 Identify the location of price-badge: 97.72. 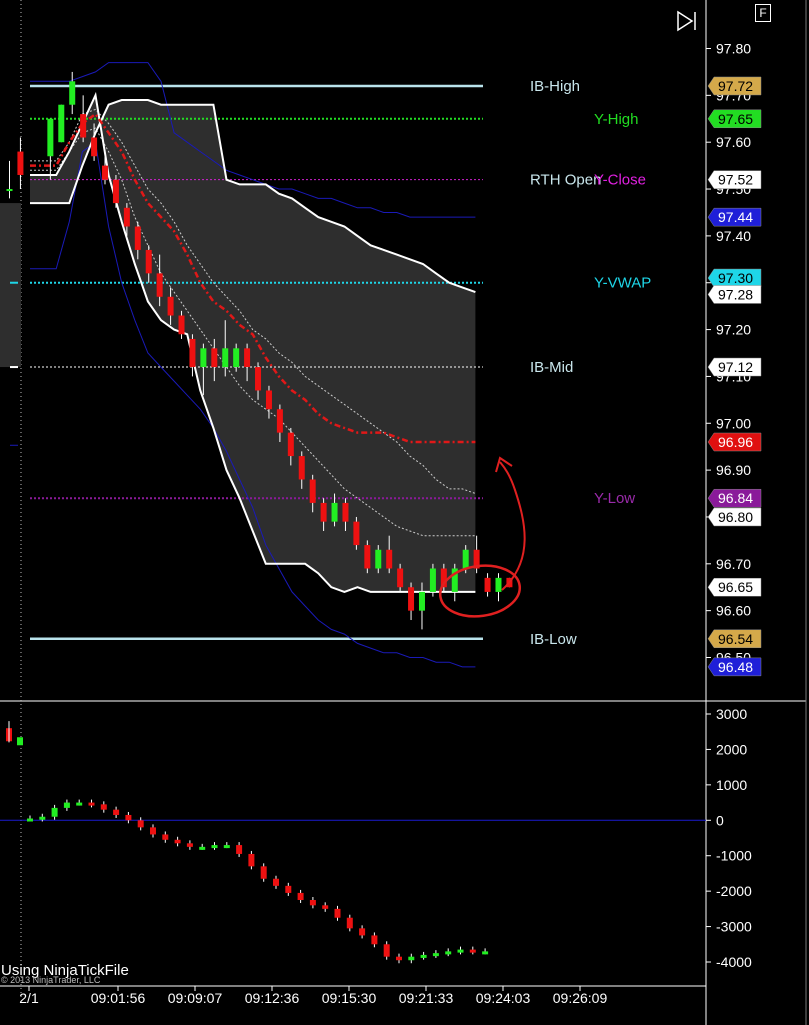
(734, 86).